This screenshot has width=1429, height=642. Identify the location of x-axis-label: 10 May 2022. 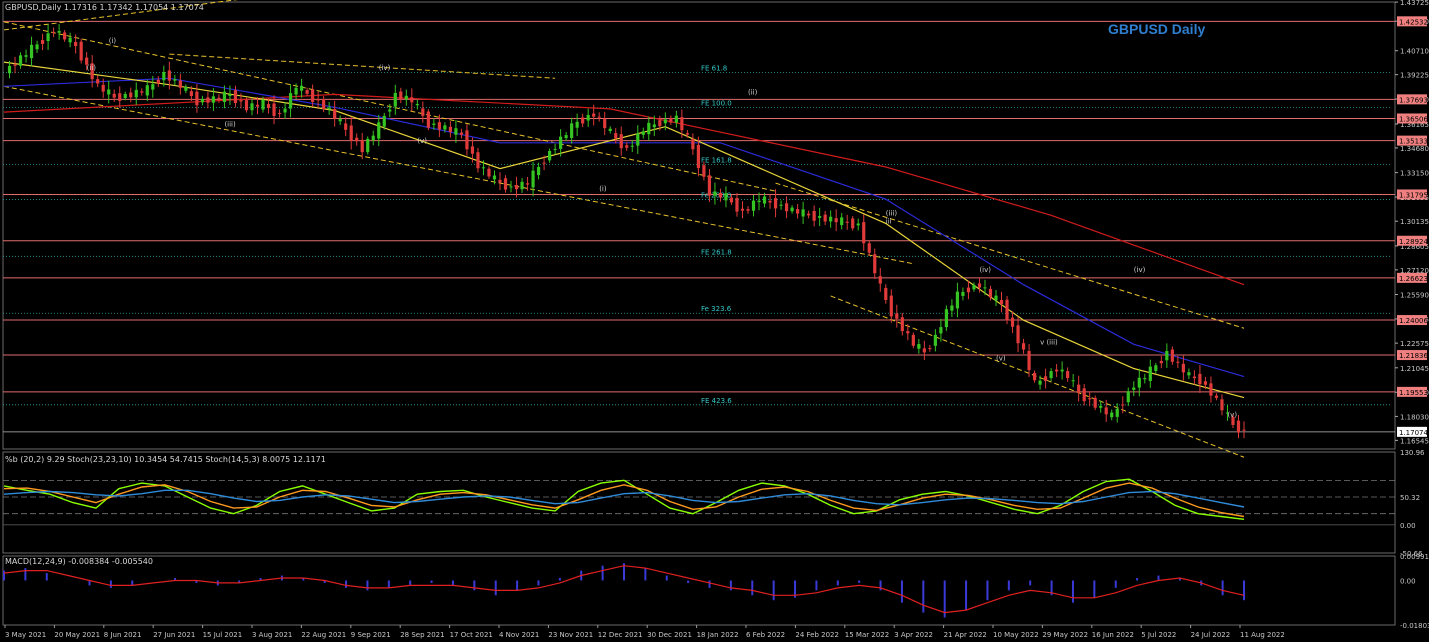
(1016, 635).